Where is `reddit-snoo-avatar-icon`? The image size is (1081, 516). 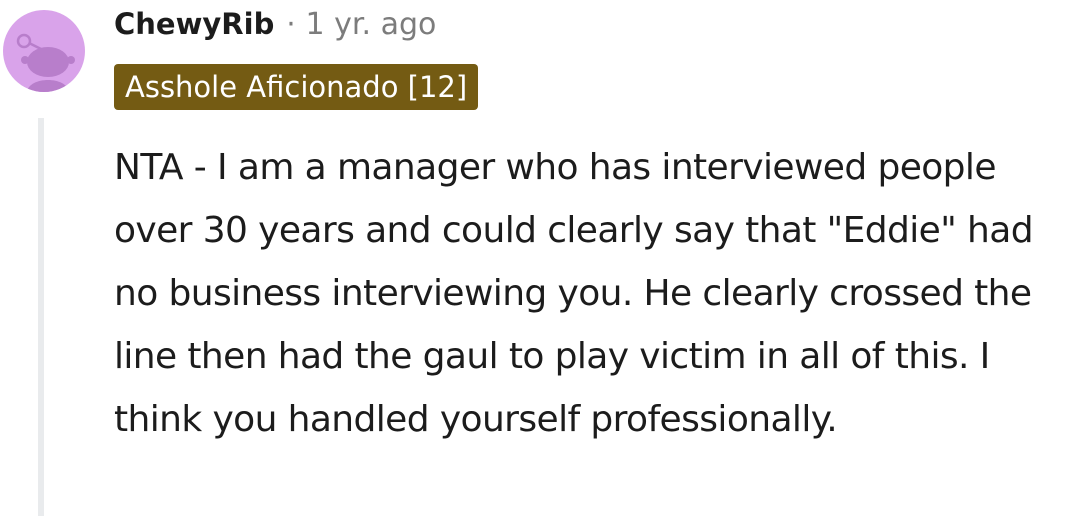
reddit-snoo-avatar-icon is located at coordinates (45, 62).